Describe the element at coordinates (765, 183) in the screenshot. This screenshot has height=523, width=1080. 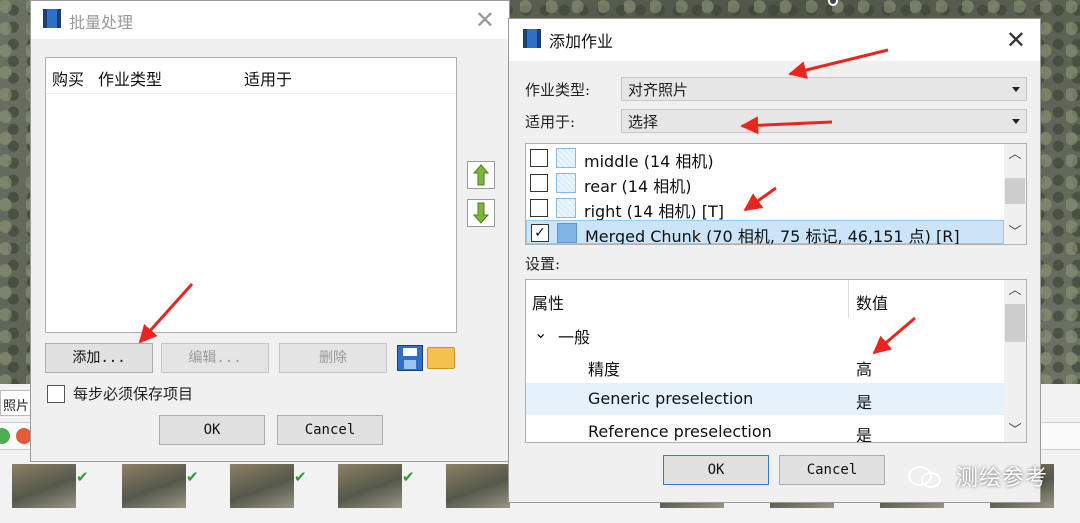
I see `chunk-item: rear (14 相机)` at that location.